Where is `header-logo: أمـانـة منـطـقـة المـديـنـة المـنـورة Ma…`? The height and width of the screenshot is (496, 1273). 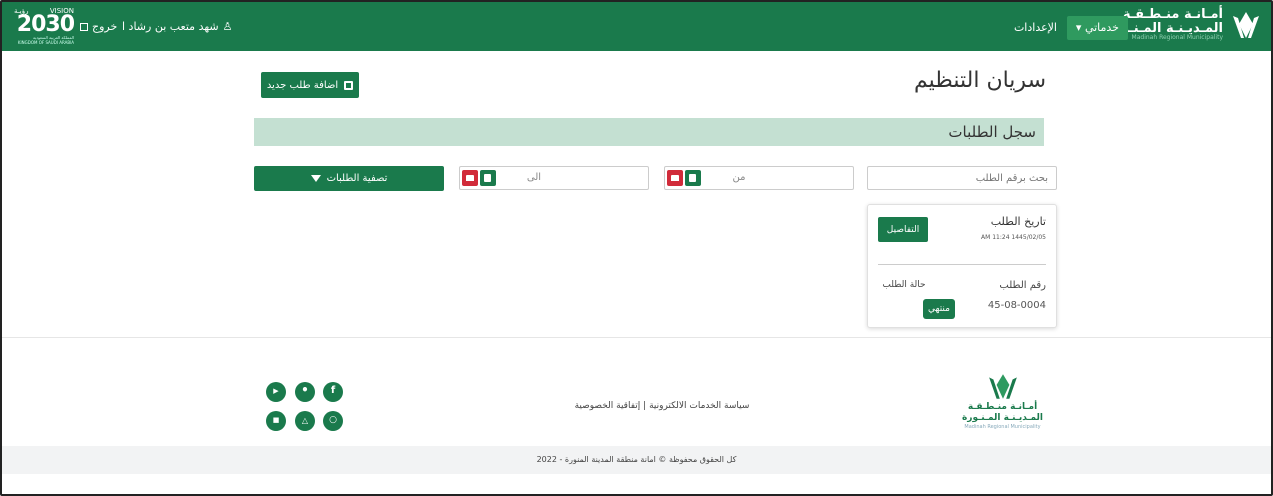 header-logo: أمـانـة منـطـقـة المـديـنـة المـنـورة Ma… is located at coordinates (1183, 25).